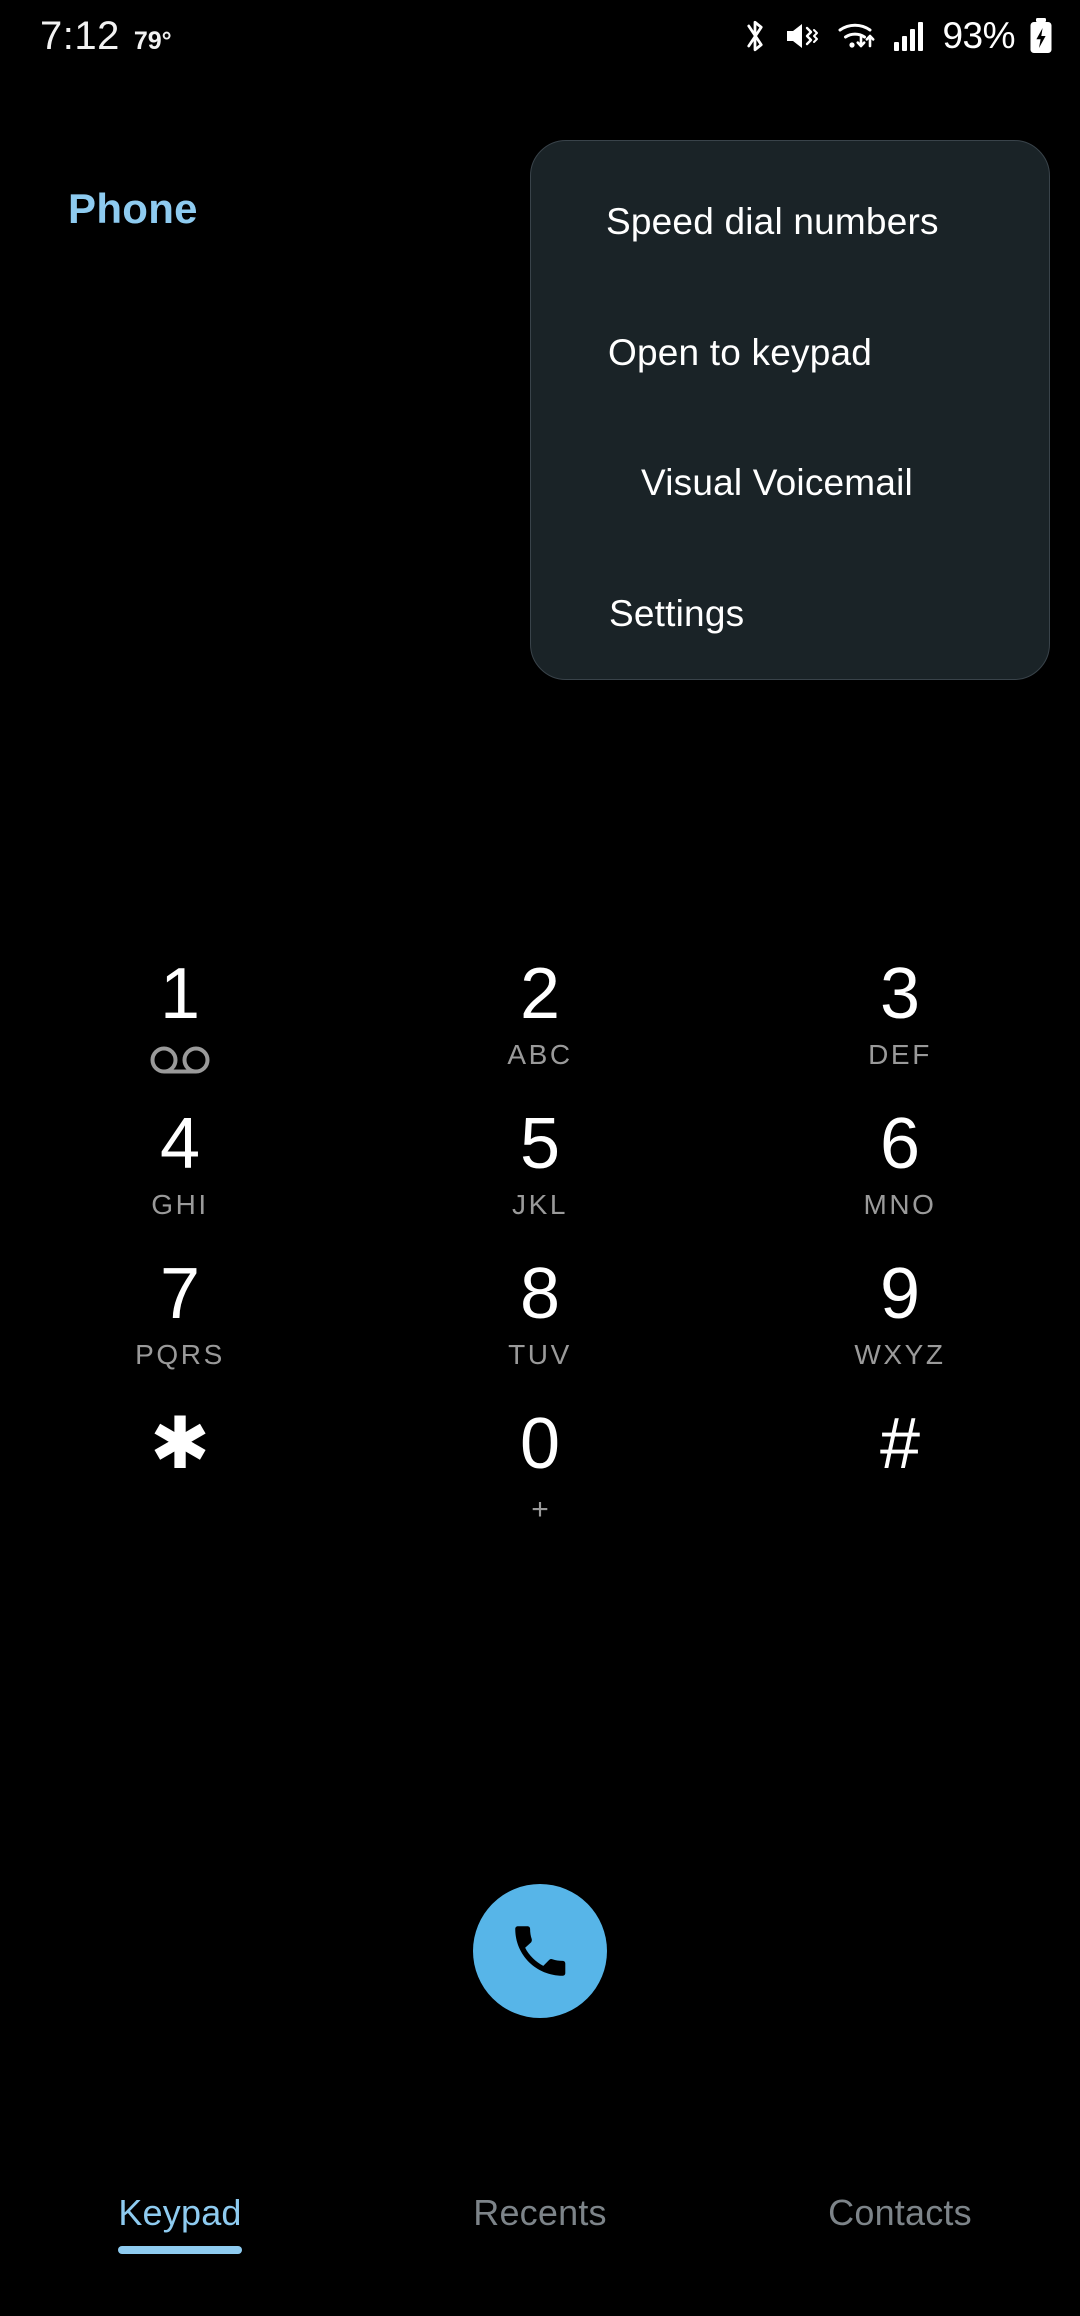  Describe the element at coordinates (900, 1144) in the screenshot. I see `key-6-digit: 6` at that location.